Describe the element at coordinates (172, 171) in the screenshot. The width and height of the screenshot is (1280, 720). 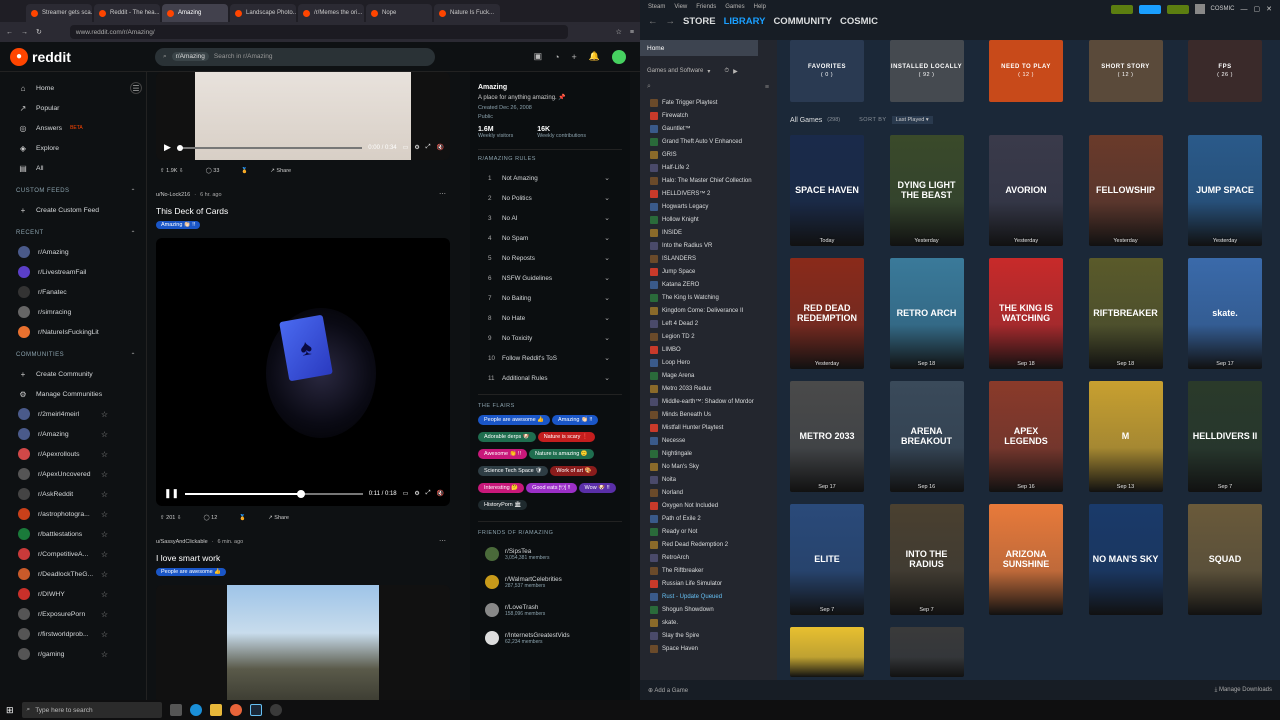
I see `post1-votes: ⇧ 1.9K ⇩` at that location.